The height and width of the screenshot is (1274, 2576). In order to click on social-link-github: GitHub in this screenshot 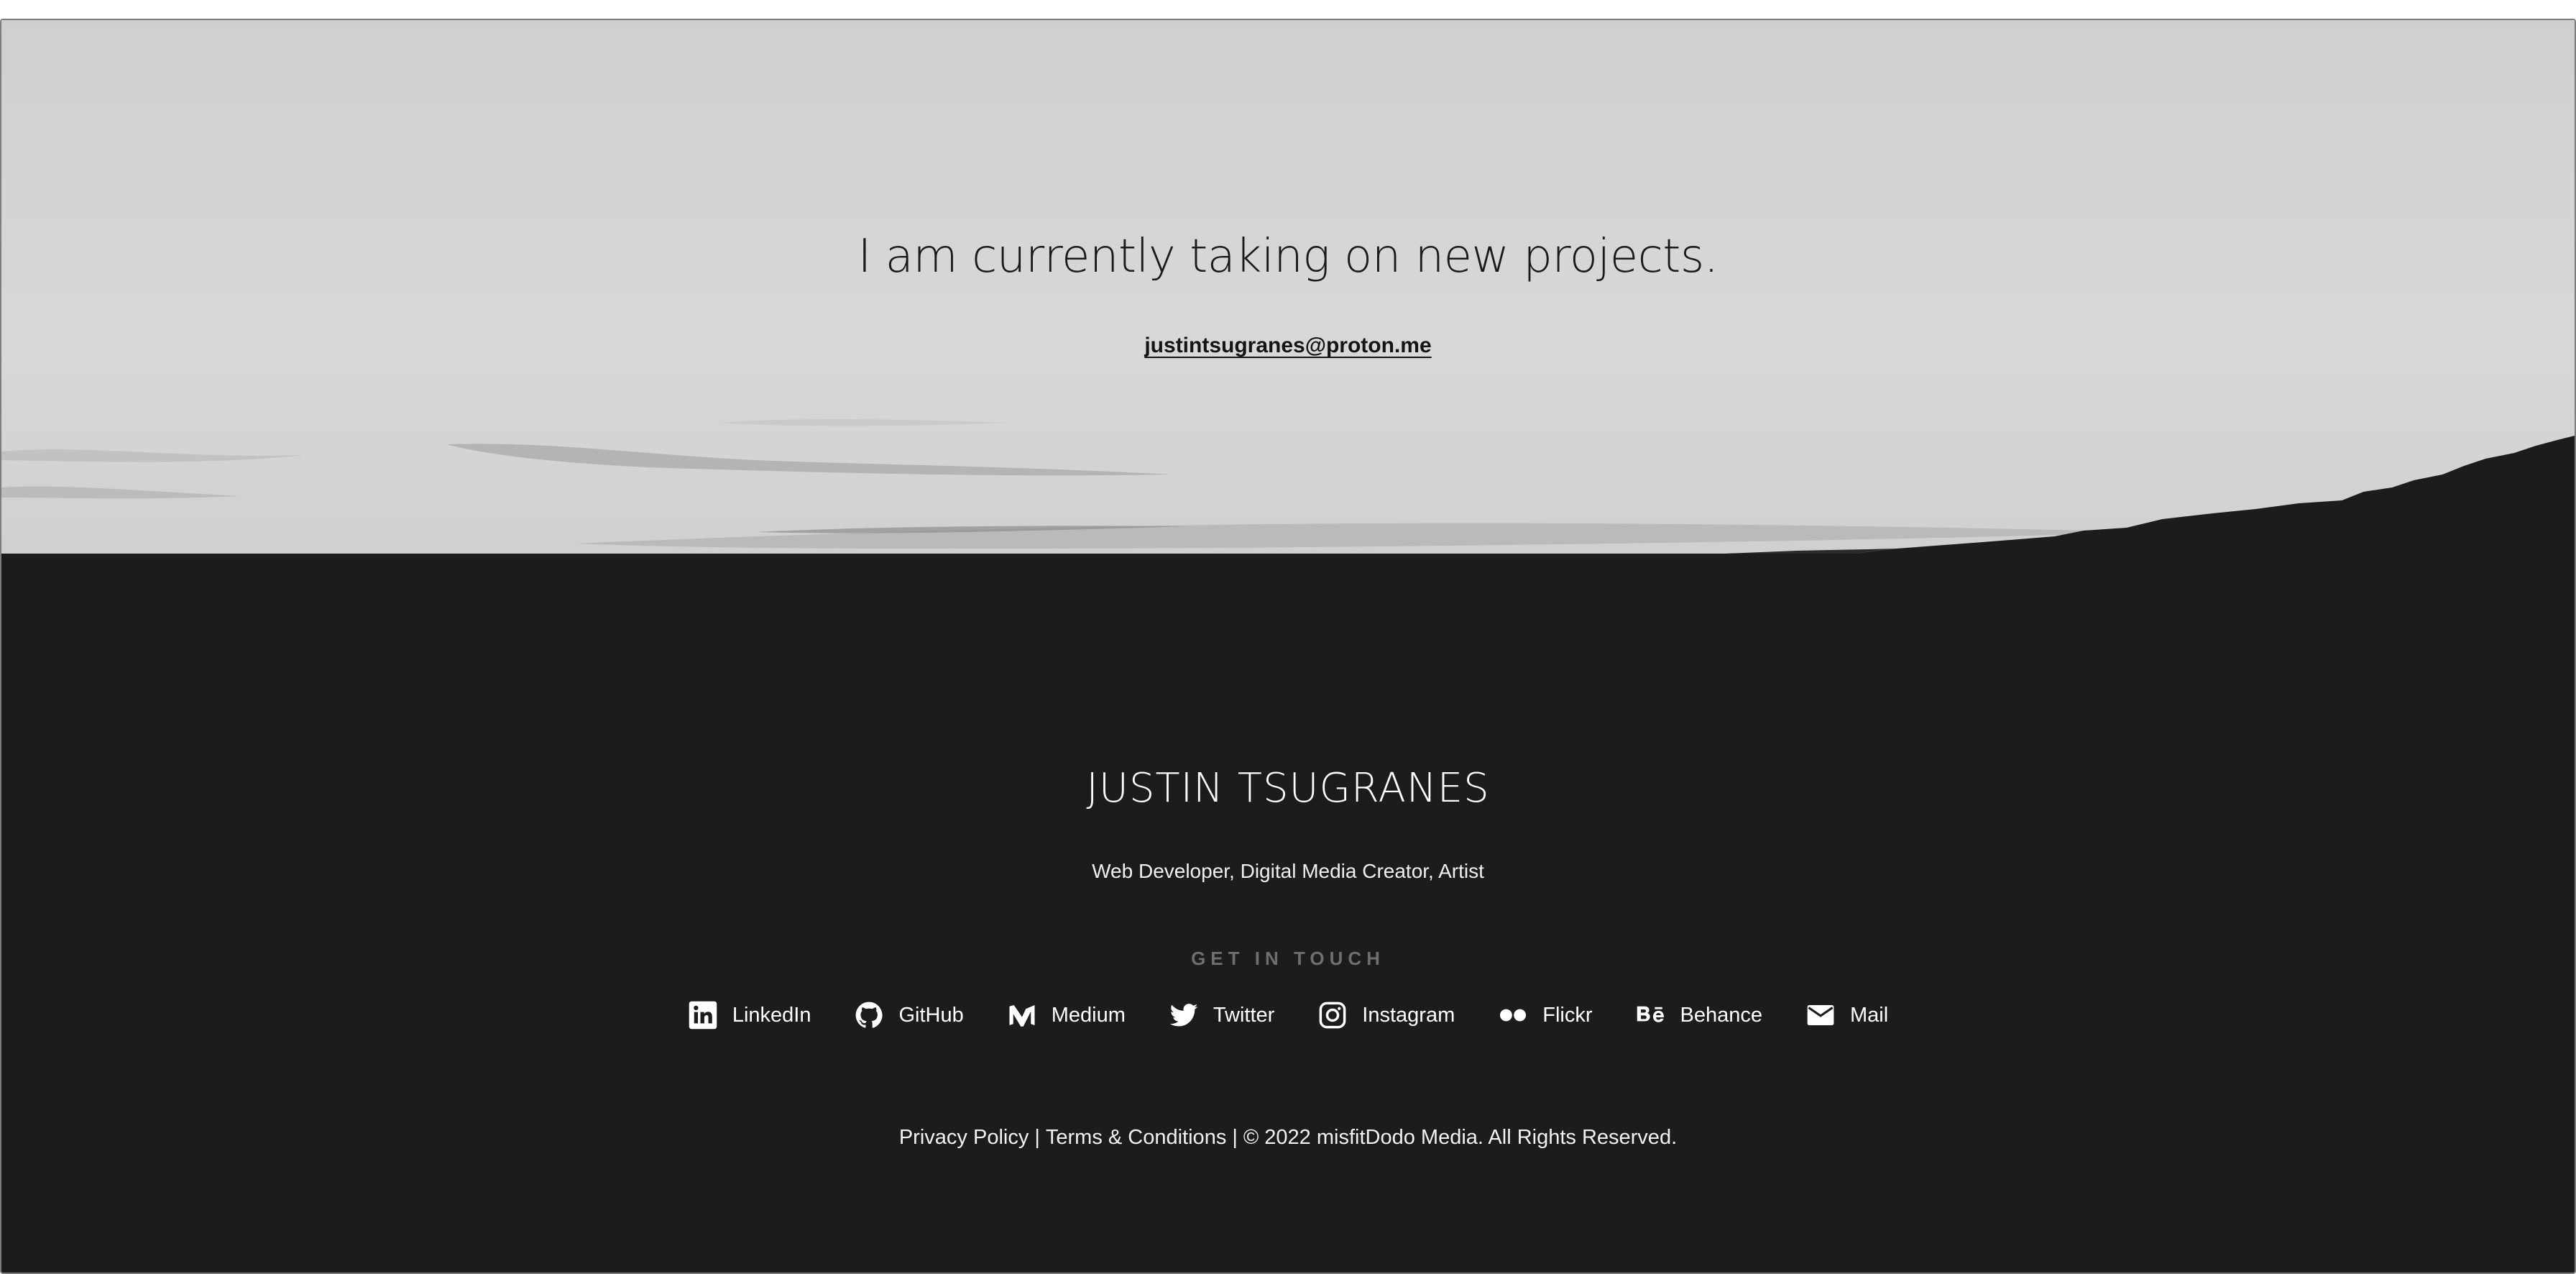, I will do `click(909, 1015)`.